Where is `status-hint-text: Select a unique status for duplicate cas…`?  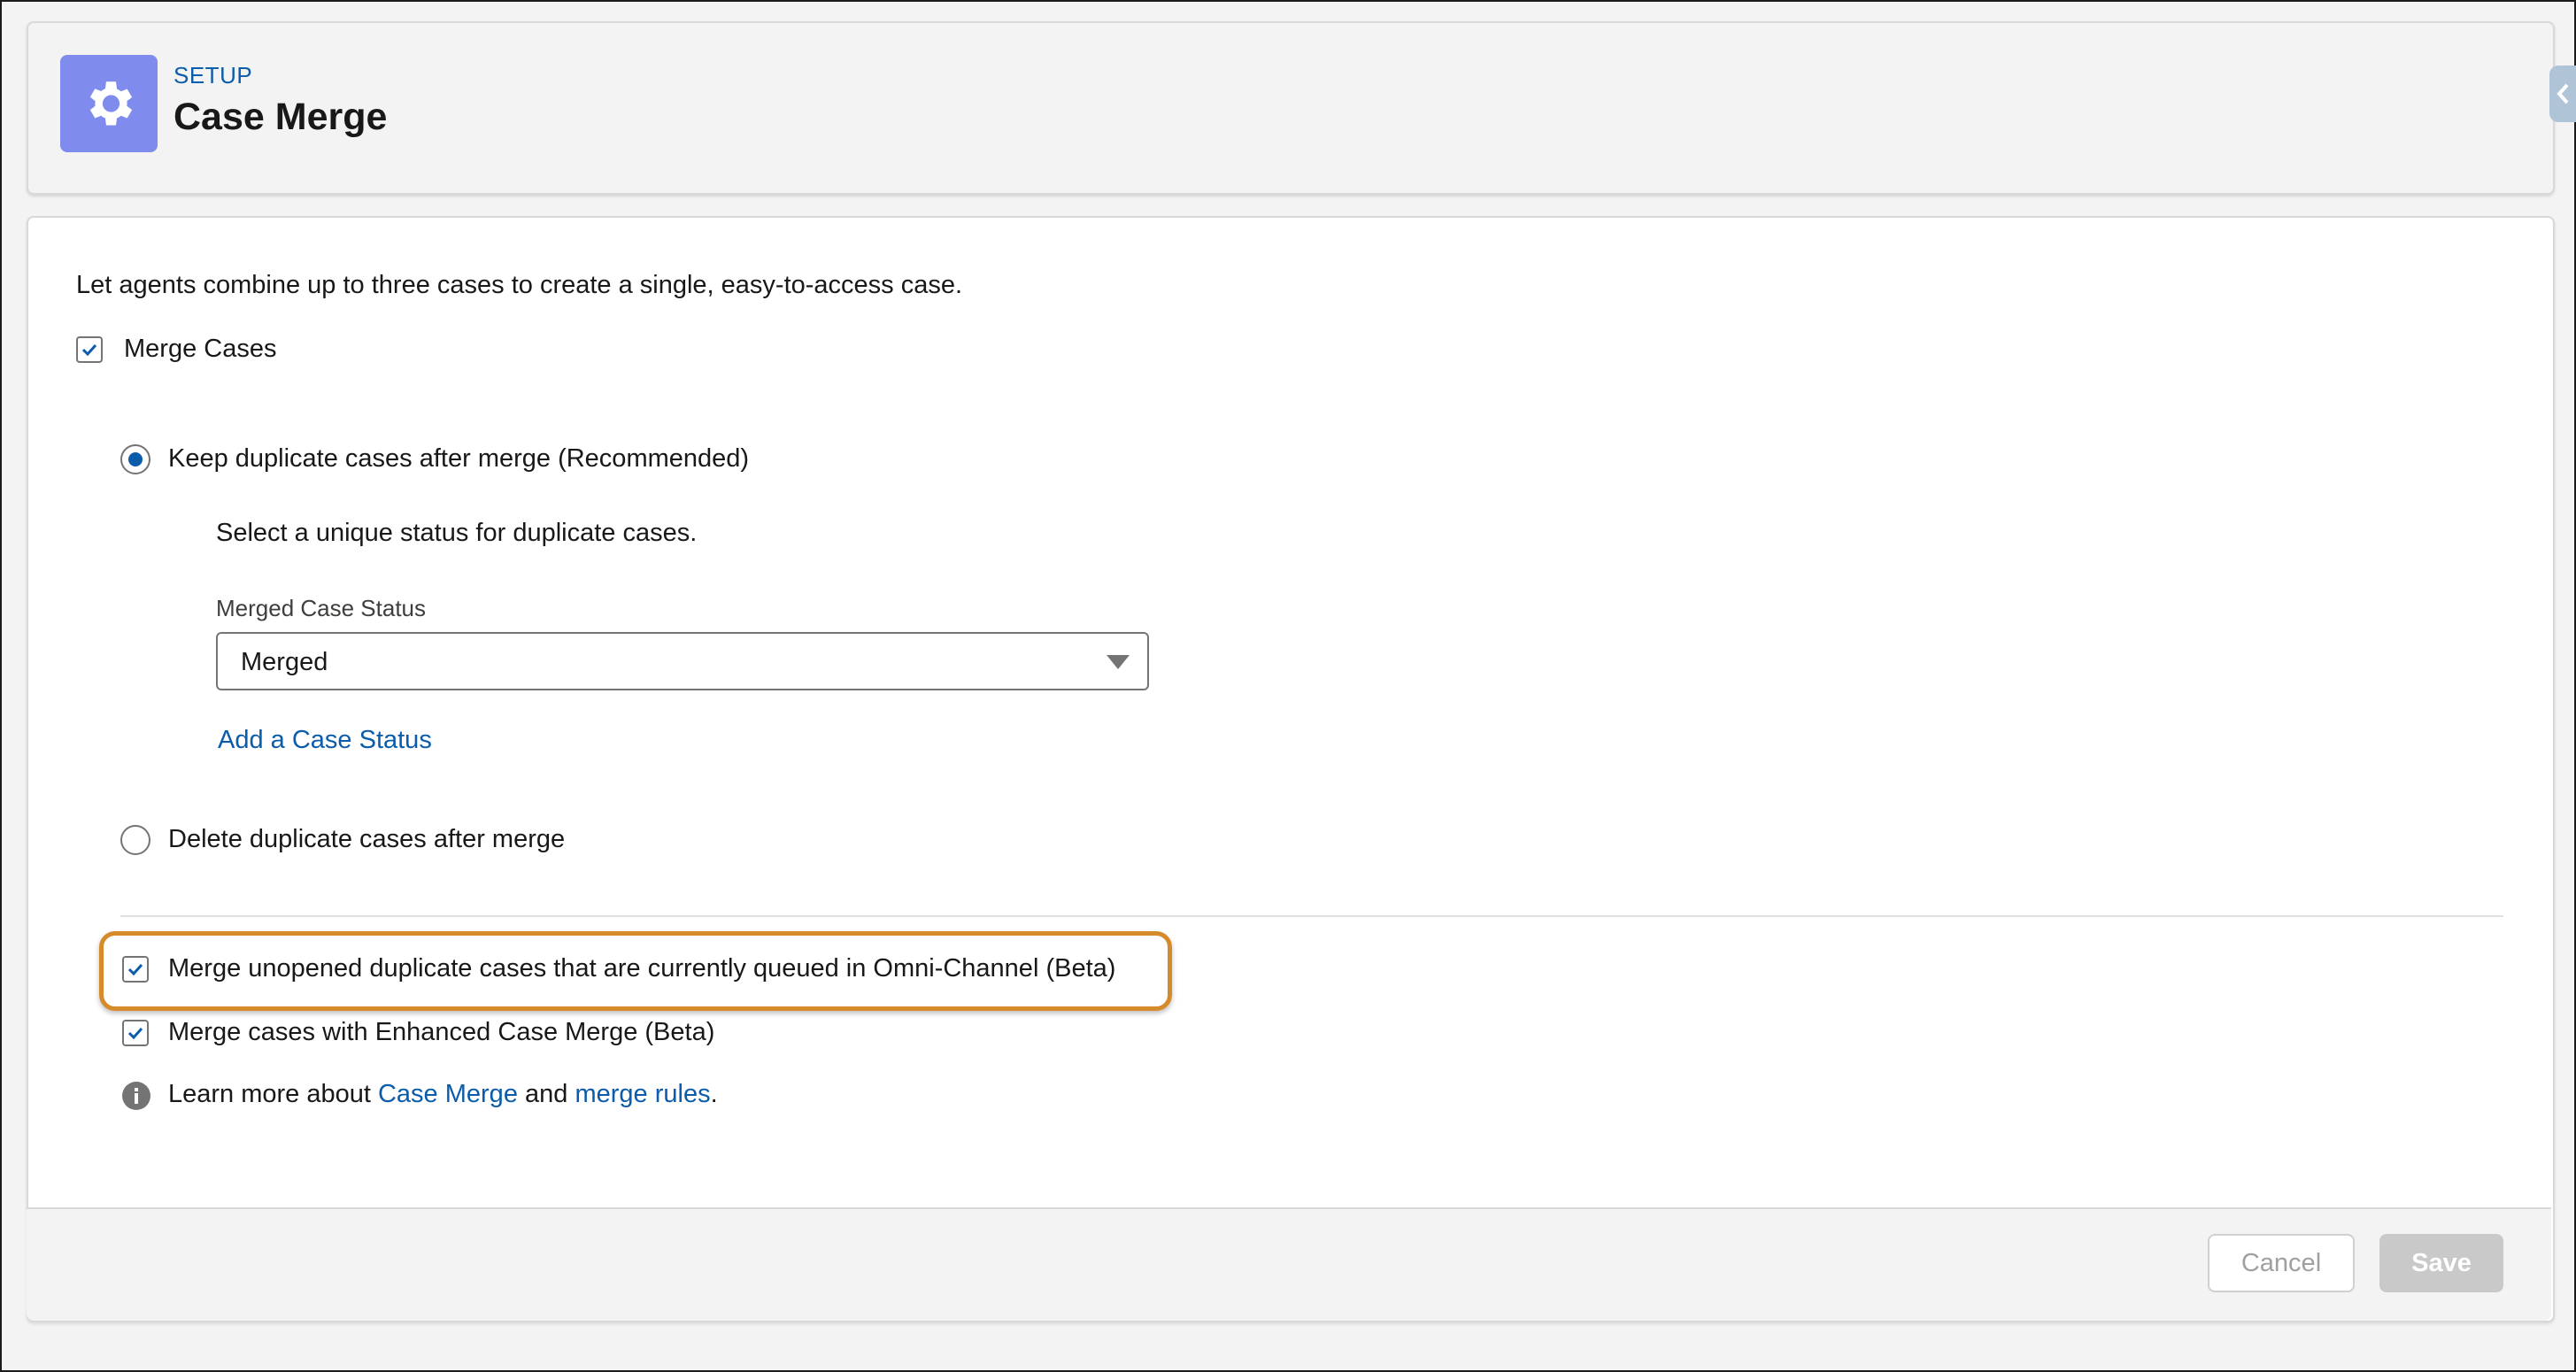 status-hint-text: Select a unique status for duplicate cas… is located at coordinates (457, 533).